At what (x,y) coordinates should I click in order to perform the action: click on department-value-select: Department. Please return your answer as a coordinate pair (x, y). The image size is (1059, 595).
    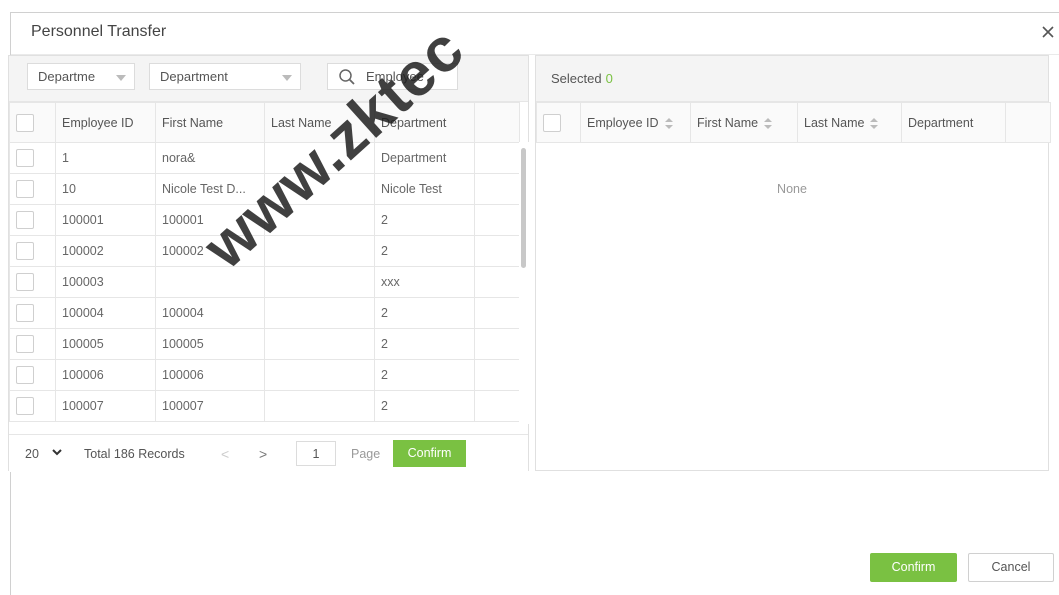
    Looking at the image, I should click on (225, 76).